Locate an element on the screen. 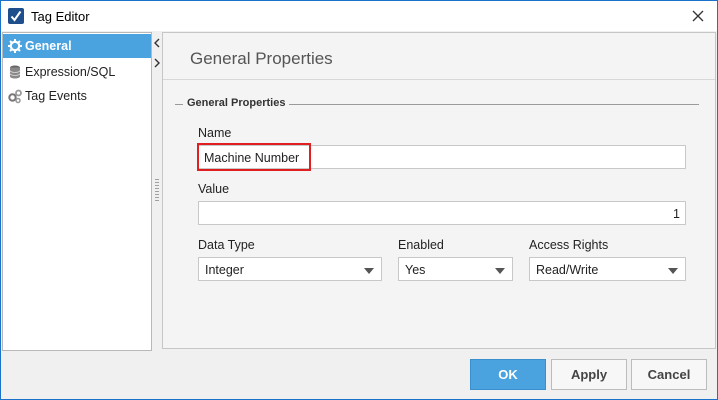 The image size is (718, 400). data-type-value: Integer is located at coordinates (224, 270).